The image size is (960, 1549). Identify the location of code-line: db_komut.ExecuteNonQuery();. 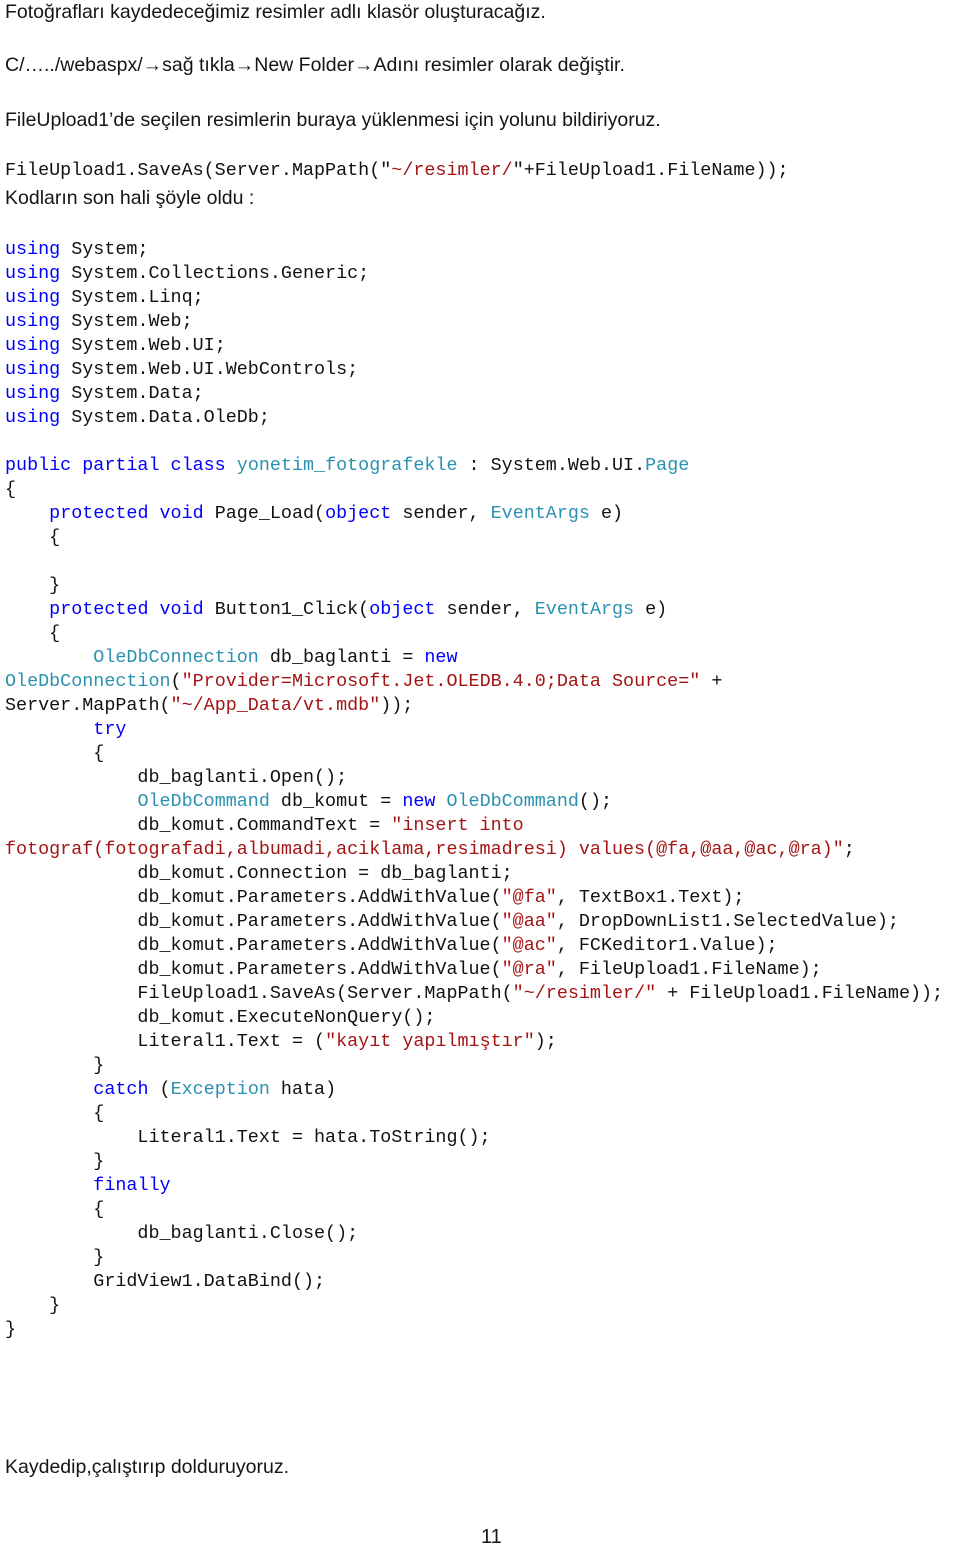
(474, 1018).